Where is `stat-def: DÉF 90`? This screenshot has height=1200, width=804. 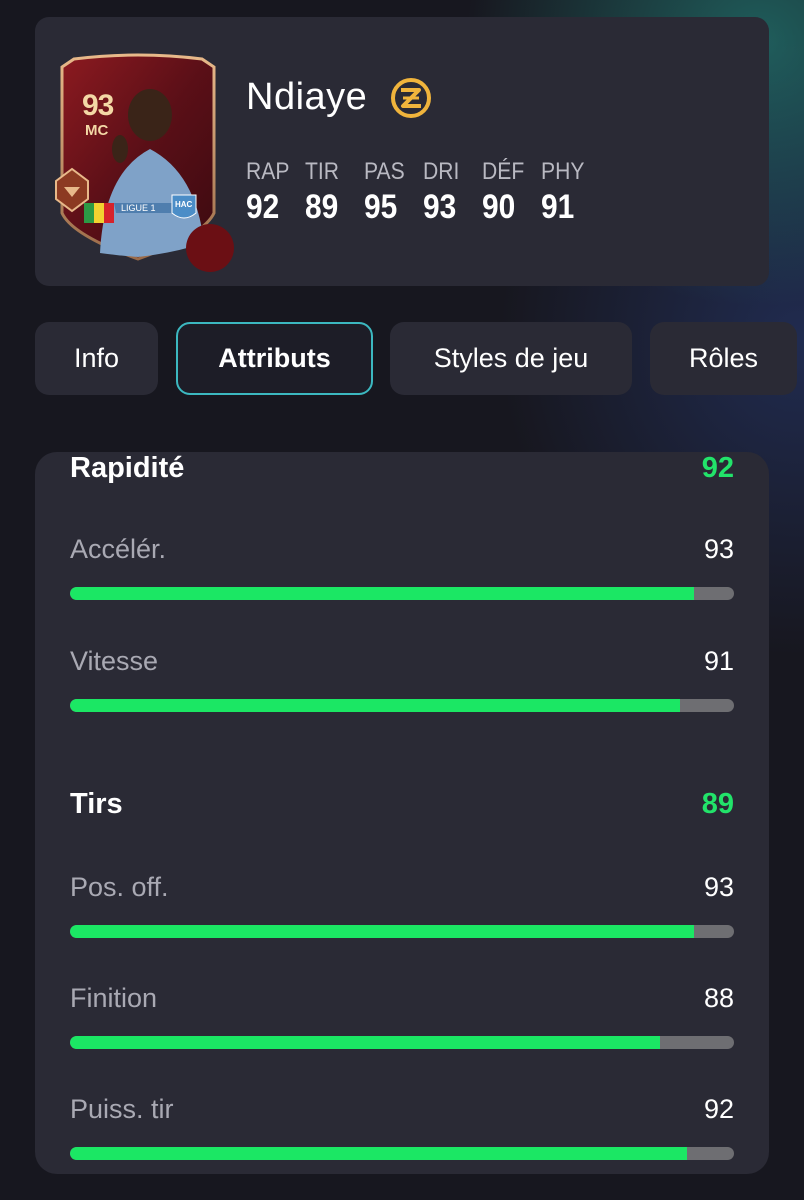 stat-def: DÉF 90 is located at coordinates (511, 192).